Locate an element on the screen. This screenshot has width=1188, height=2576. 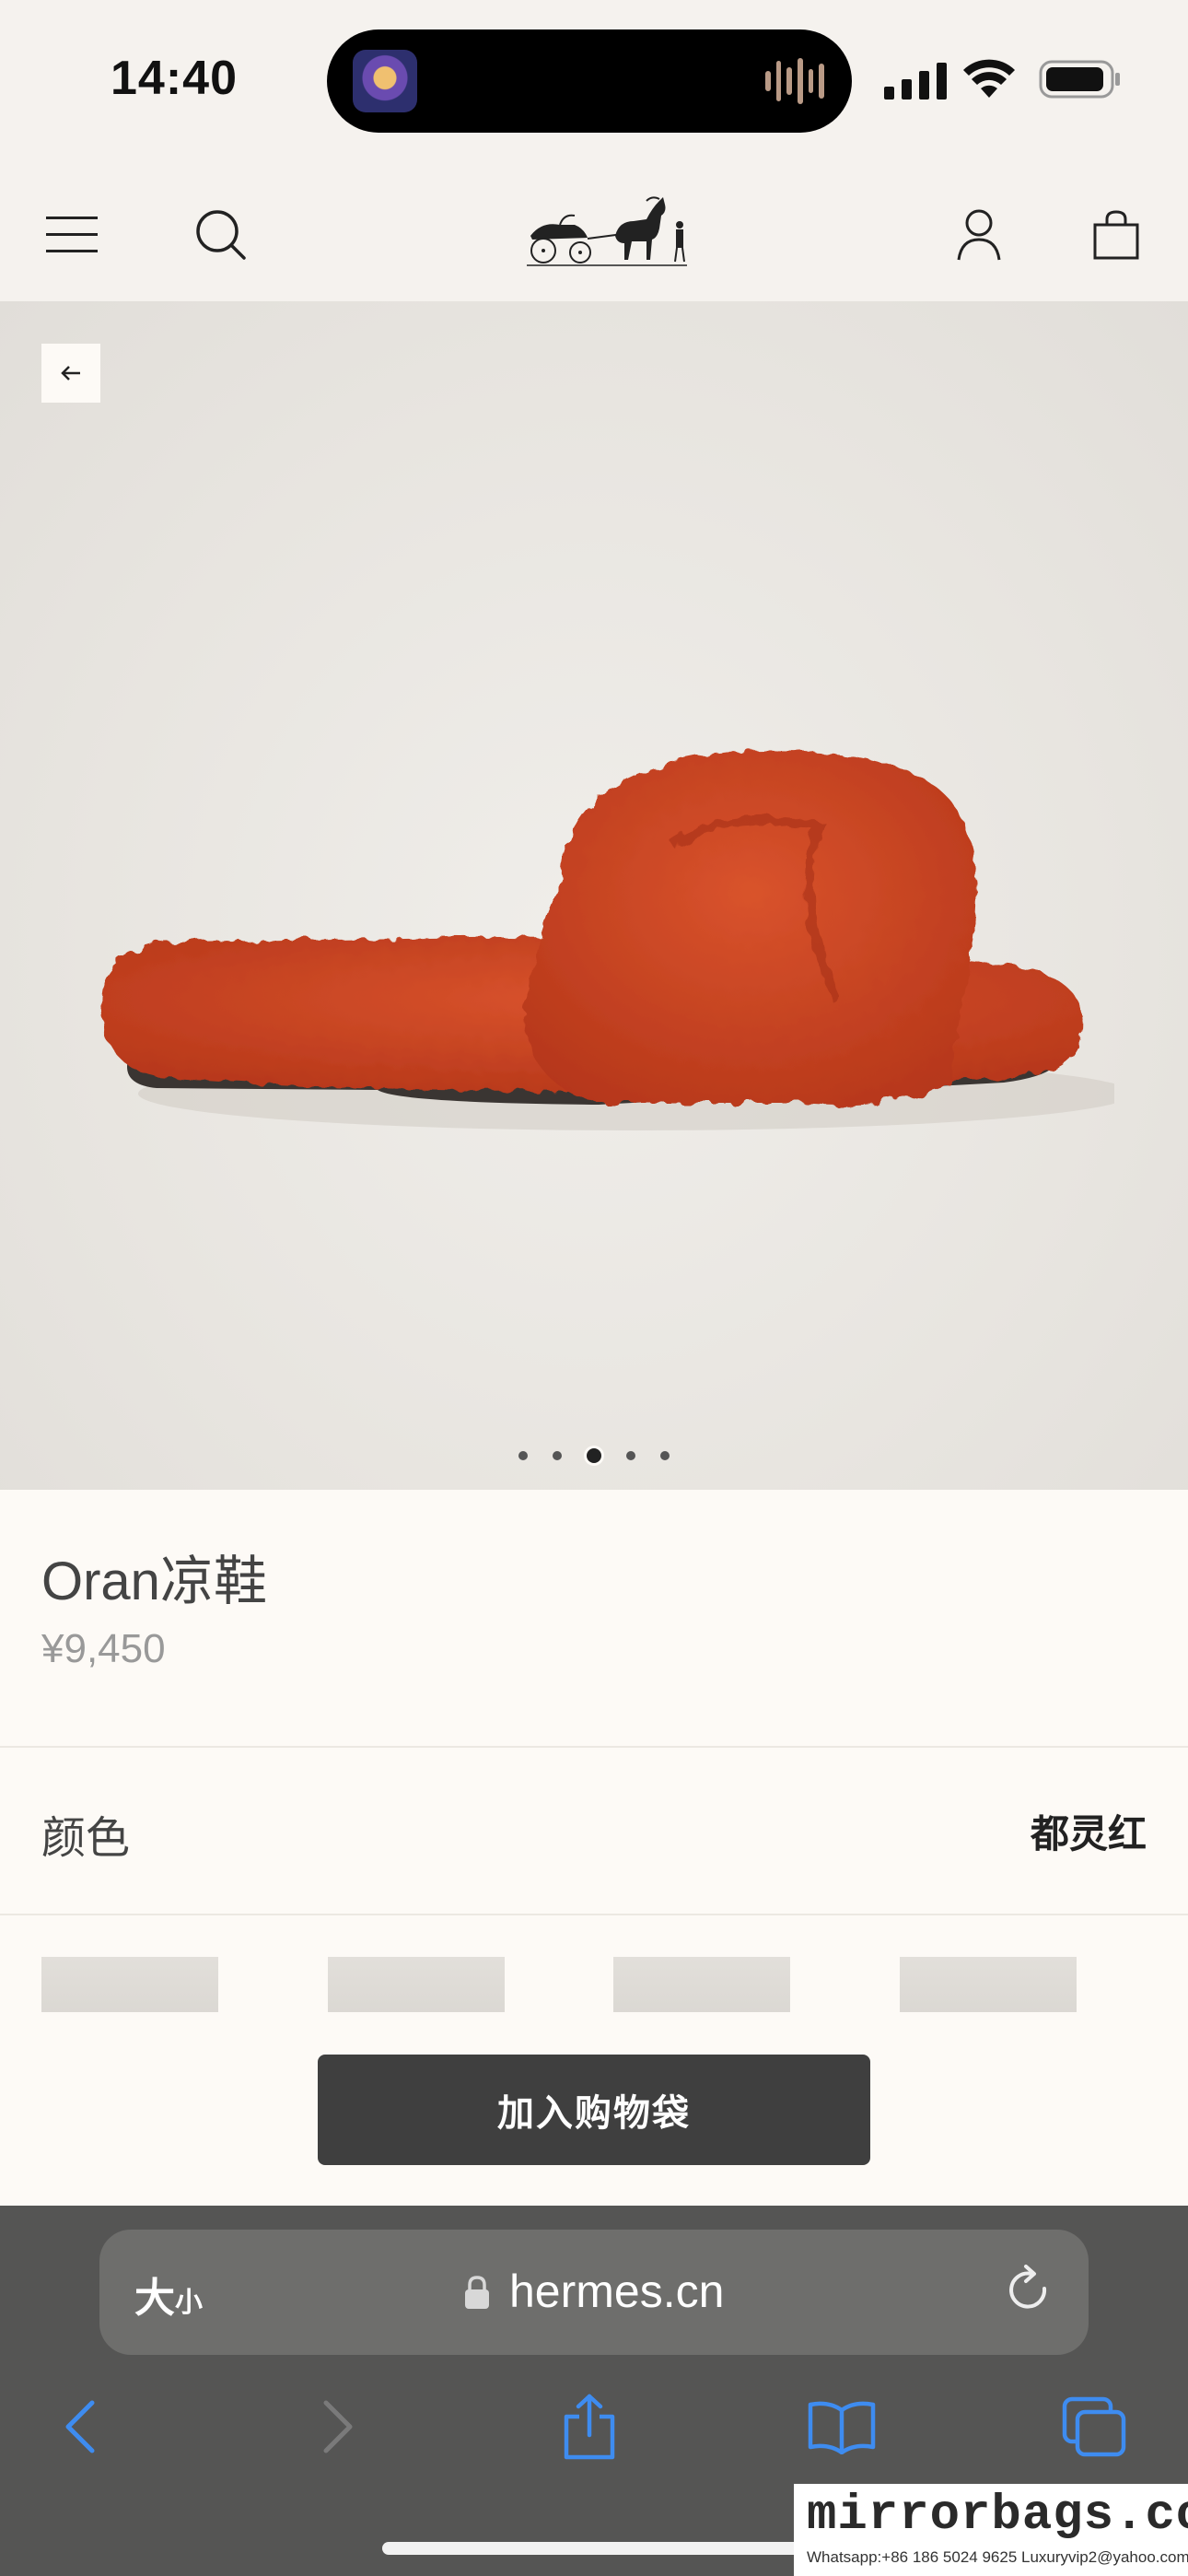
reload-icon is located at coordinates (1029, 2292).